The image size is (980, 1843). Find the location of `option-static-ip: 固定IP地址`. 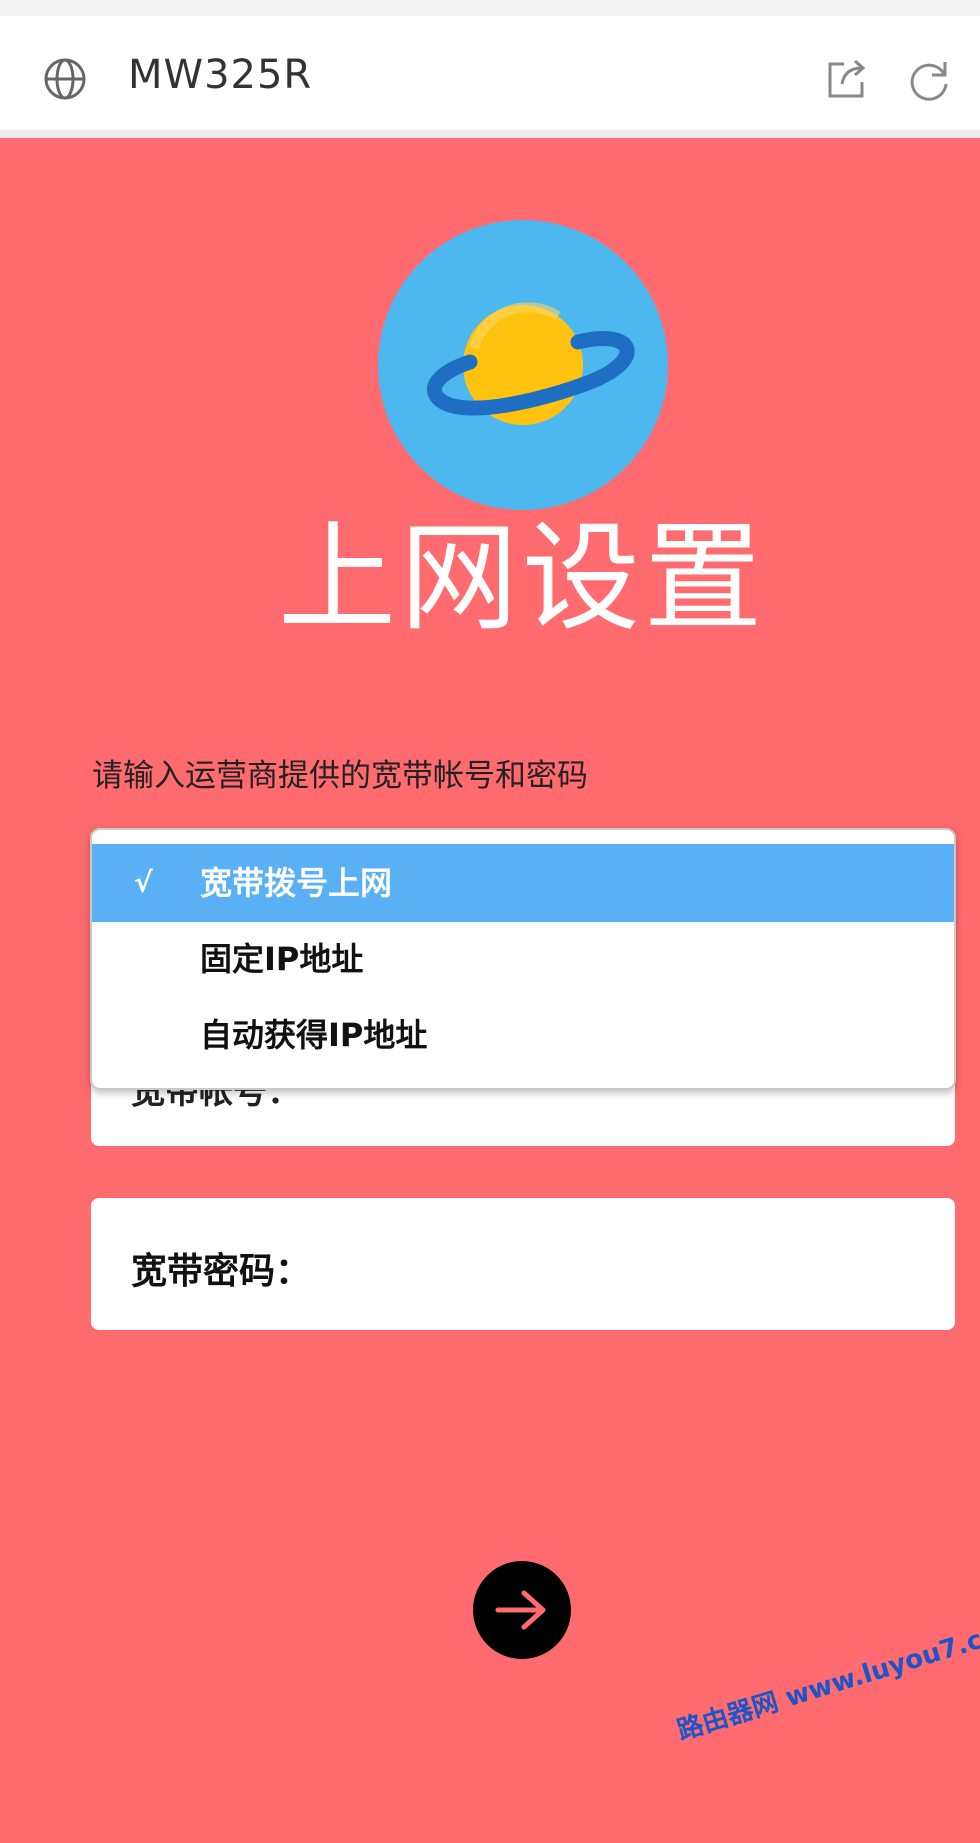

option-static-ip: 固定IP地址 is located at coordinates (523, 959).